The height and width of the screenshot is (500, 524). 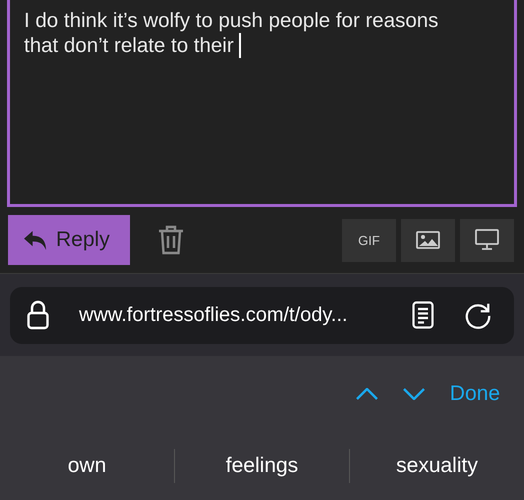 I want to click on image-icon, so click(x=428, y=240).